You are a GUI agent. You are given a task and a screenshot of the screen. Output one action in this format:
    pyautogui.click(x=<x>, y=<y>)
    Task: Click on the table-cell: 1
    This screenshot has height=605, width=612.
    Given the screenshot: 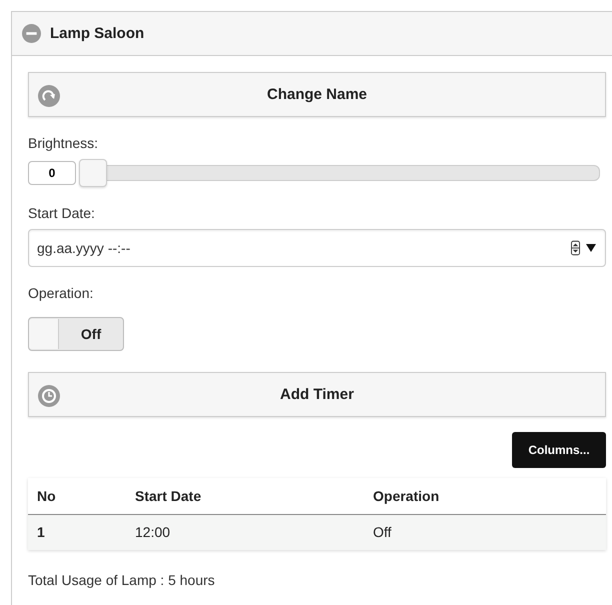 What is the action you would take?
    pyautogui.click(x=77, y=532)
    